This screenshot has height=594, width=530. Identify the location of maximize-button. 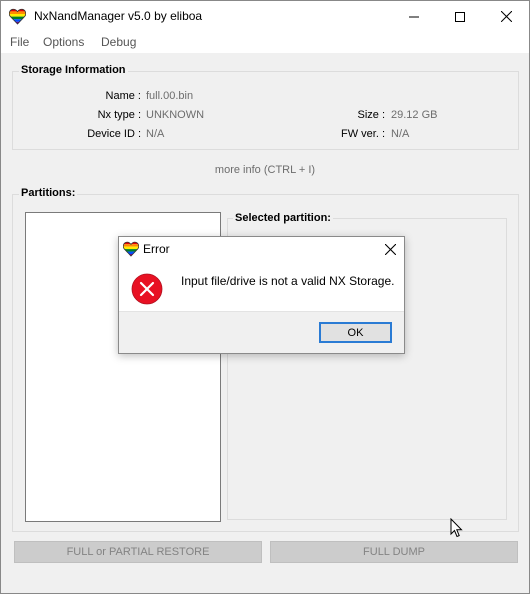
(460, 16).